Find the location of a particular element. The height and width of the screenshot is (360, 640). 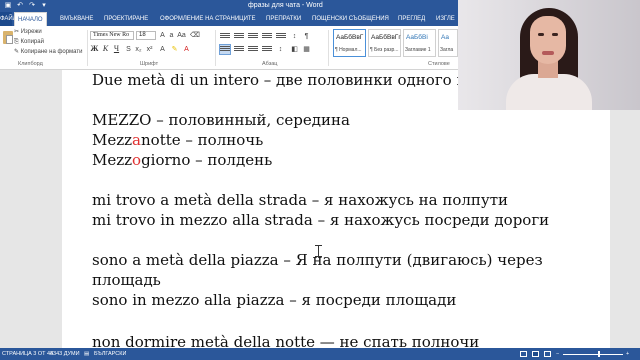

highlighted-letter: o is located at coordinates (137, 160).